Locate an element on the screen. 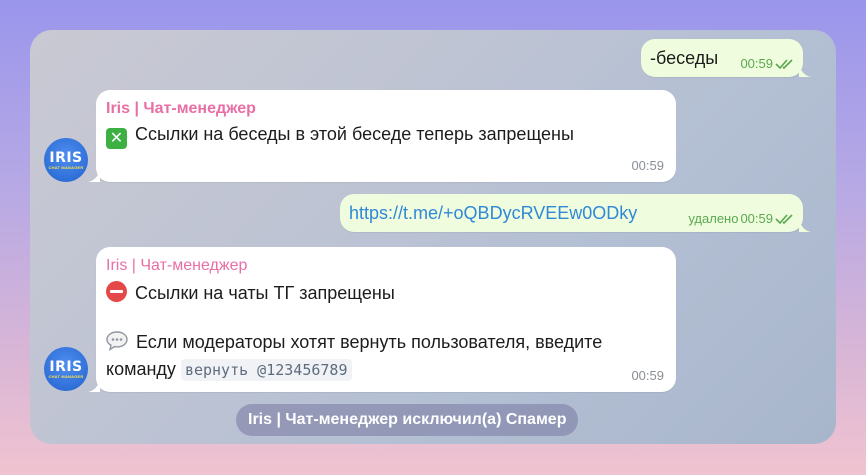 The image size is (866, 475). message-text: команду is located at coordinates (141, 369).